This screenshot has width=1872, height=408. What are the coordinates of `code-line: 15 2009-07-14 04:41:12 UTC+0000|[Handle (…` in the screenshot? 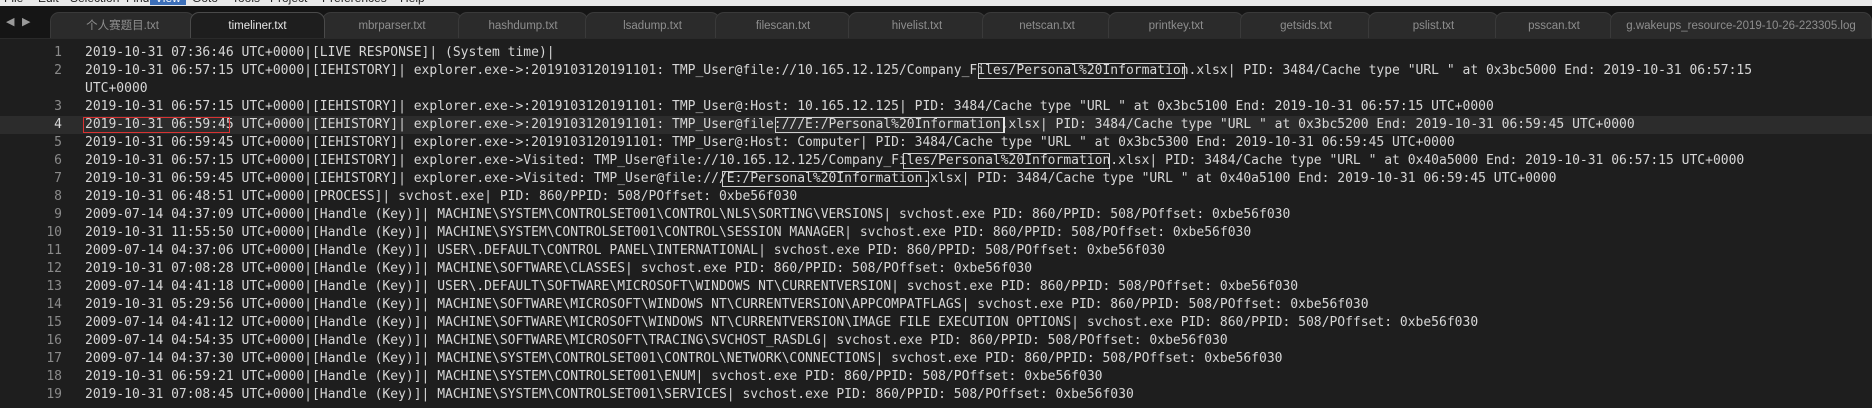 It's located at (936, 323).